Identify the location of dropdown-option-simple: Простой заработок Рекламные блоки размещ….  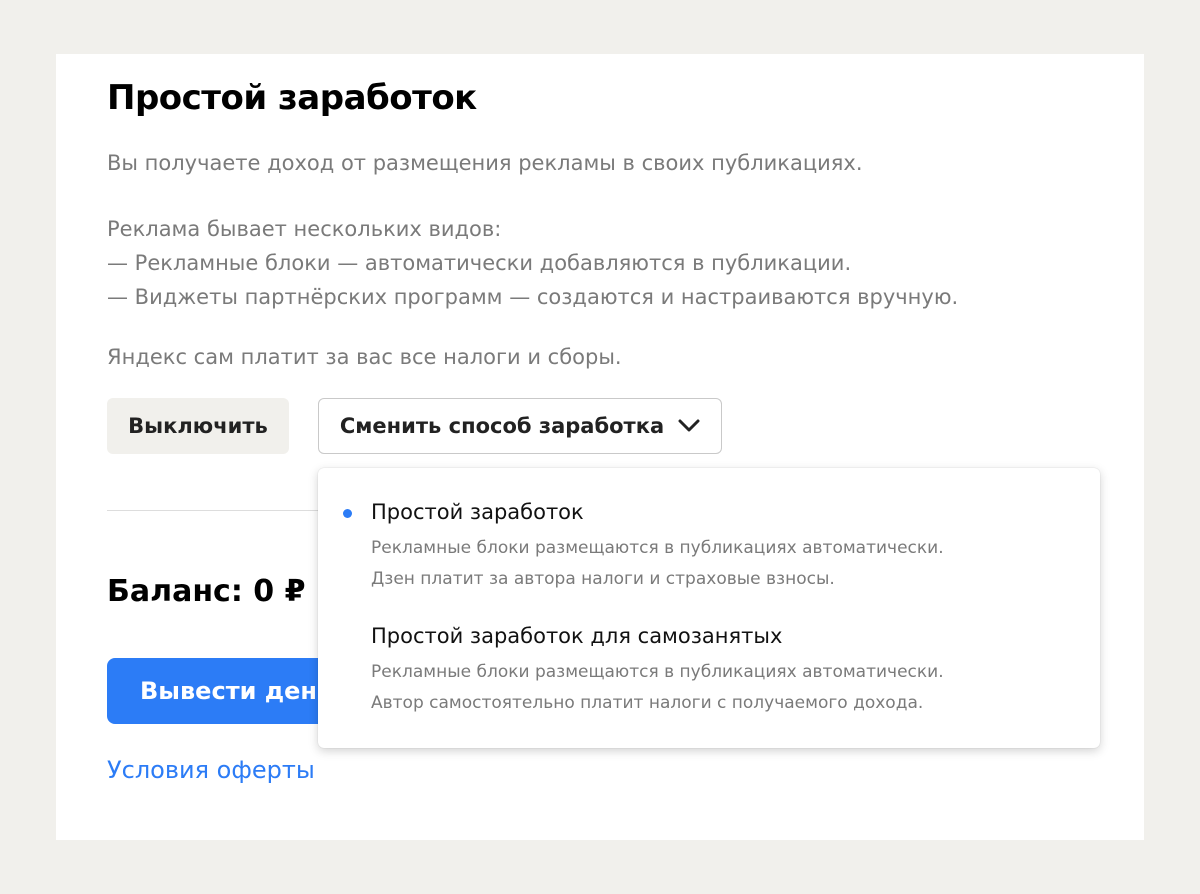
(709, 533).